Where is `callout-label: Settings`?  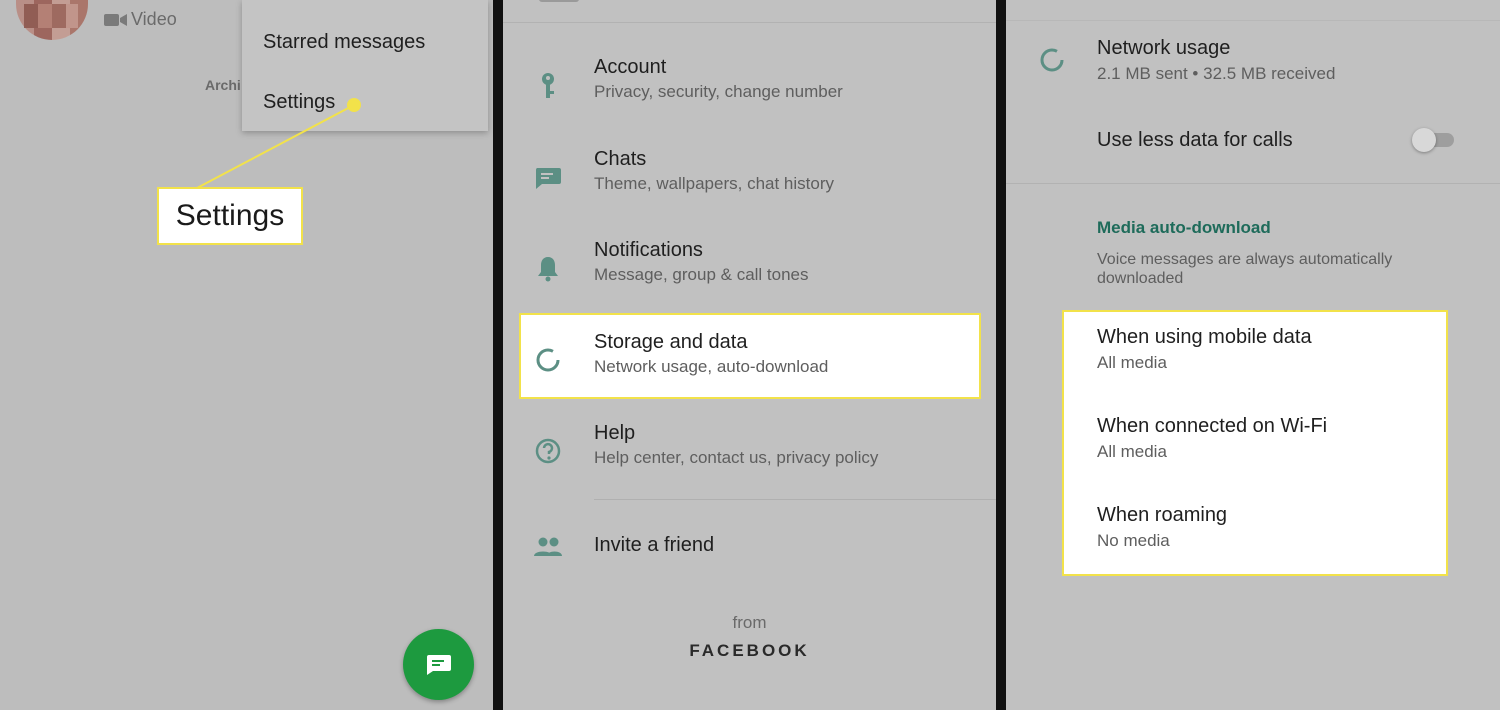
callout-label: Settings is located at coordinates (230, 216).